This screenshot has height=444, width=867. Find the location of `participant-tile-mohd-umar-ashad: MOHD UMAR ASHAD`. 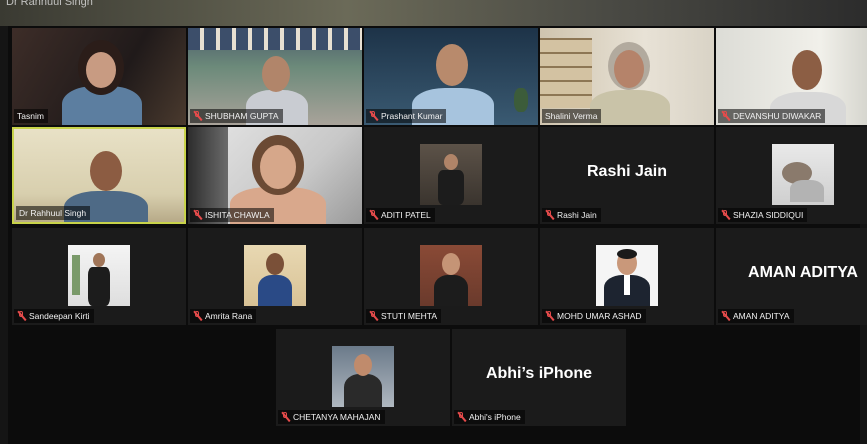

participant-tile-mohd-umar-ashad: MOHD UMAR ASHAD is located at coordinates (627, 276).